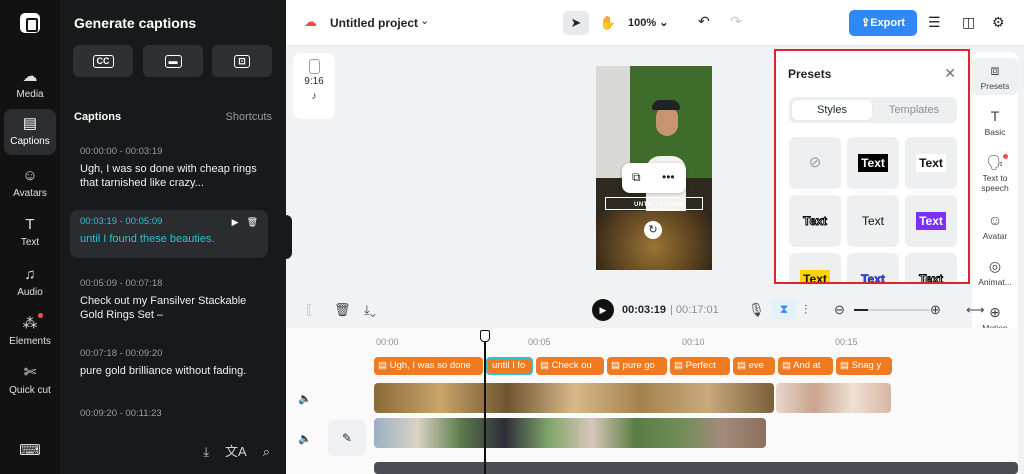  I want to click on rail-presets: ⧈ Presets, so click(995, 76).